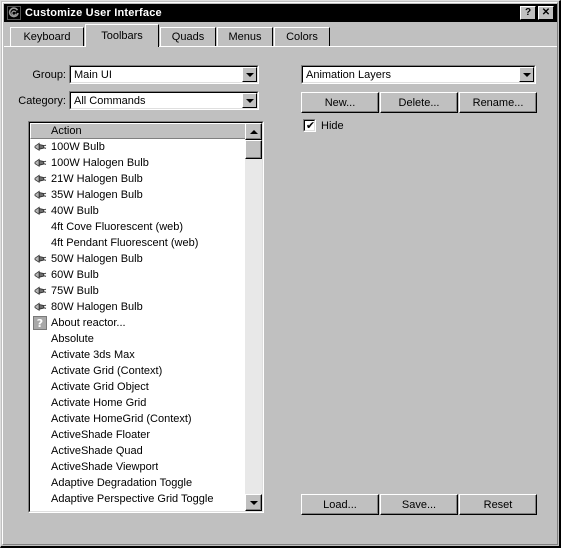  I want to click on list-item-label: 50W Halogen Bulb, so click(97, 259).